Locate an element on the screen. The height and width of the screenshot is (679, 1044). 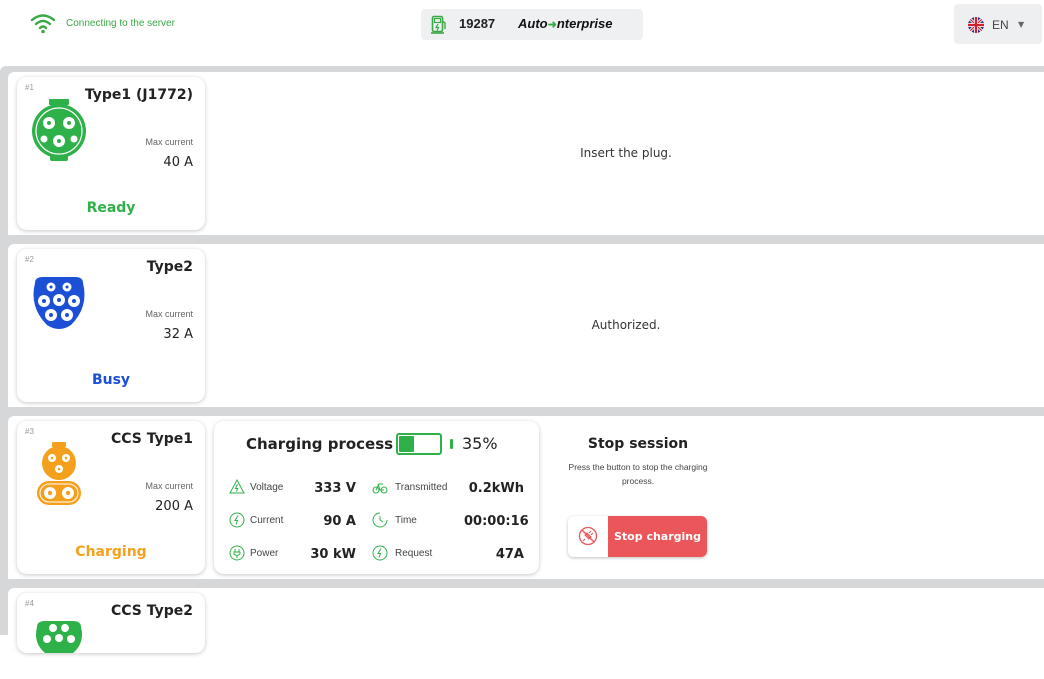
connector-message: Authorized. is located at coordinates (626, 325).